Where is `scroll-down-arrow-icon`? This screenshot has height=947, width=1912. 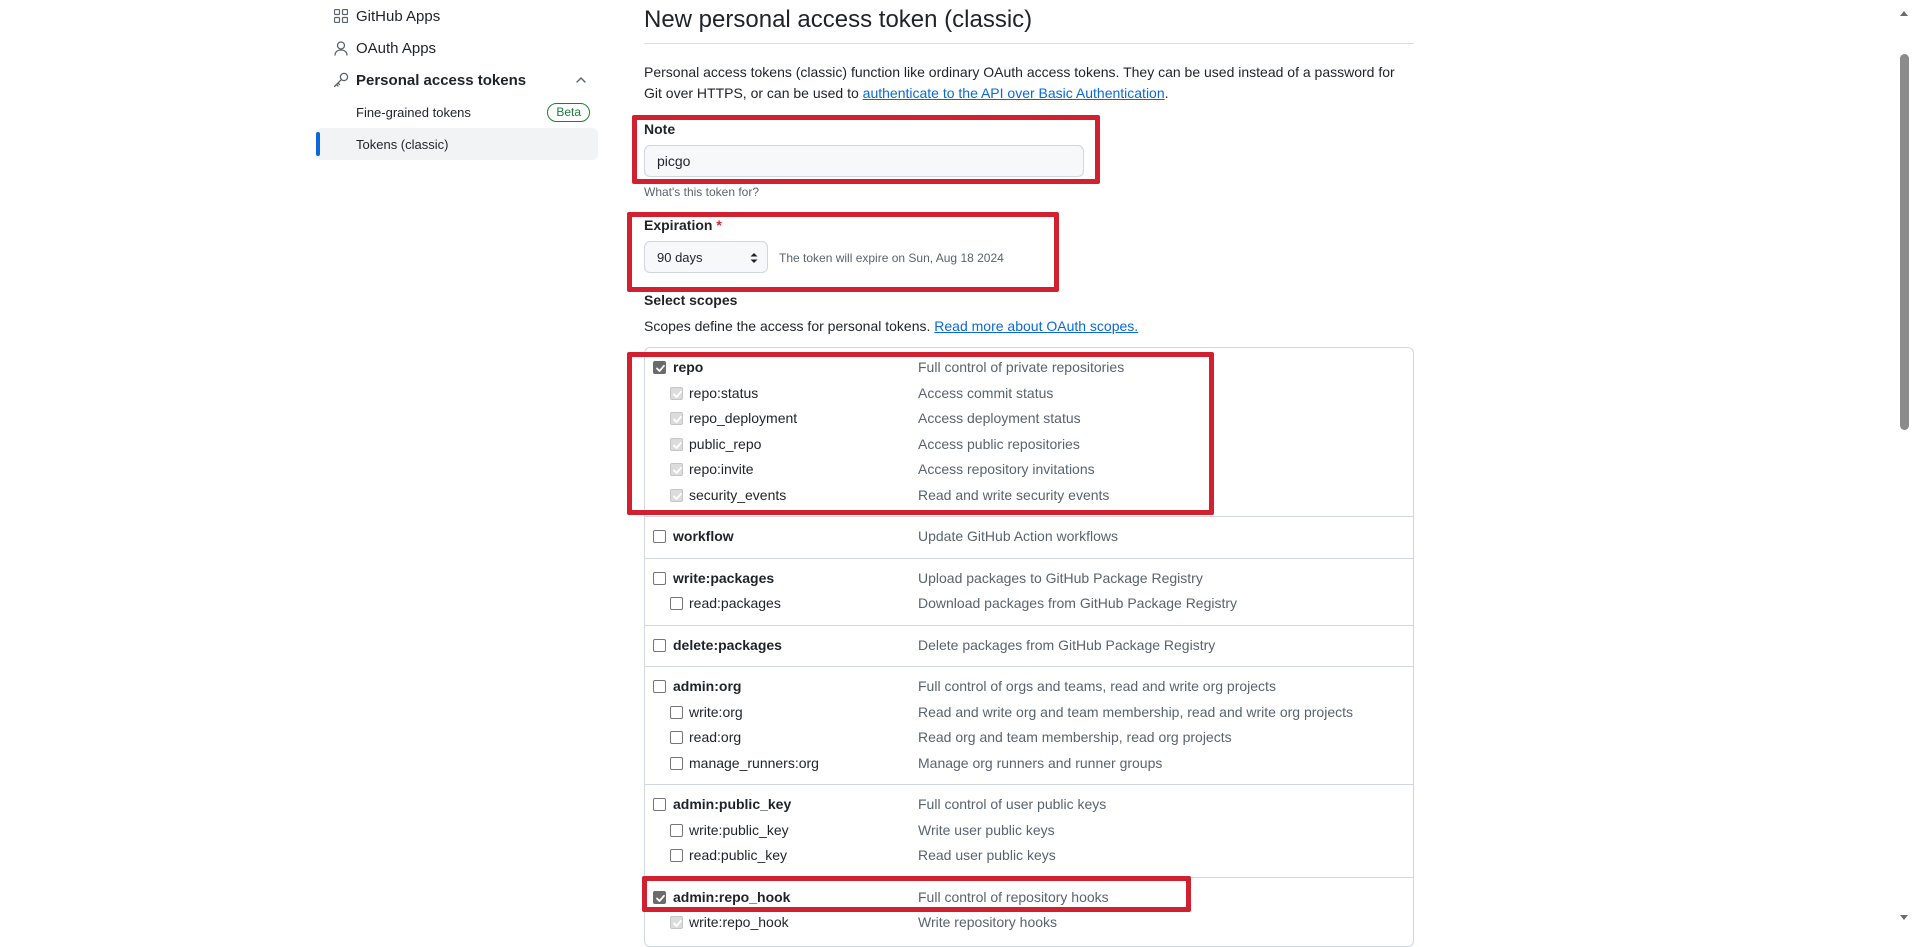
scroll-down-arrow-icon is located at coordinates (1904, 917).